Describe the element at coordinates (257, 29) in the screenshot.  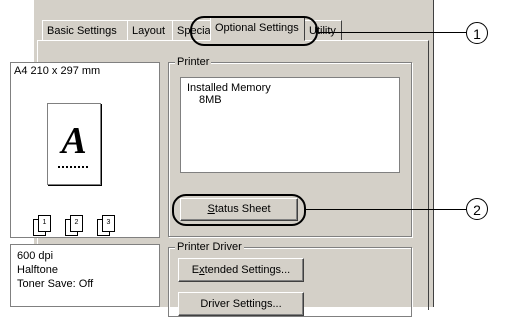
I see `tab-optional-settings: Optional Settings` at that location.